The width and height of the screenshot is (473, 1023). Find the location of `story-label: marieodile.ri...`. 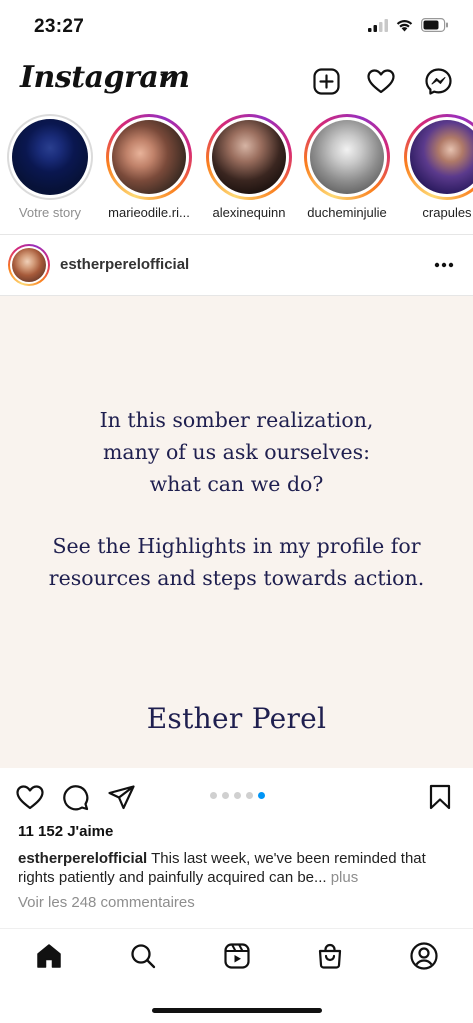

story-label: marieodile.ri... is located at coordinates (149, 212).